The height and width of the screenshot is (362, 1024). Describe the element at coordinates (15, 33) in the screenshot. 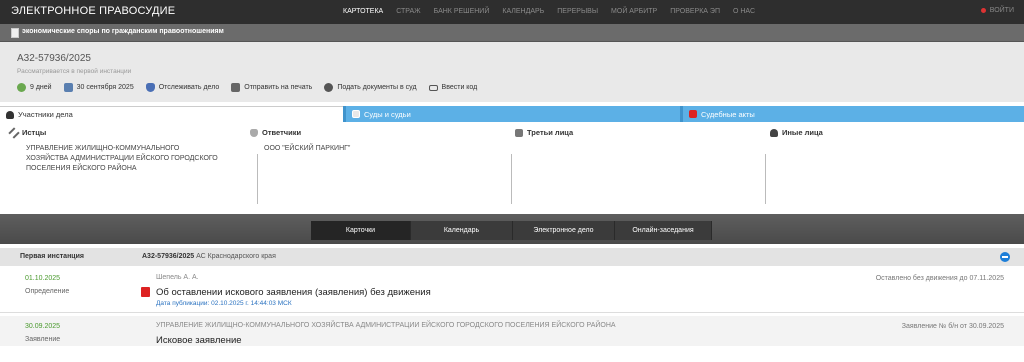

I see `document-icon` at that location.